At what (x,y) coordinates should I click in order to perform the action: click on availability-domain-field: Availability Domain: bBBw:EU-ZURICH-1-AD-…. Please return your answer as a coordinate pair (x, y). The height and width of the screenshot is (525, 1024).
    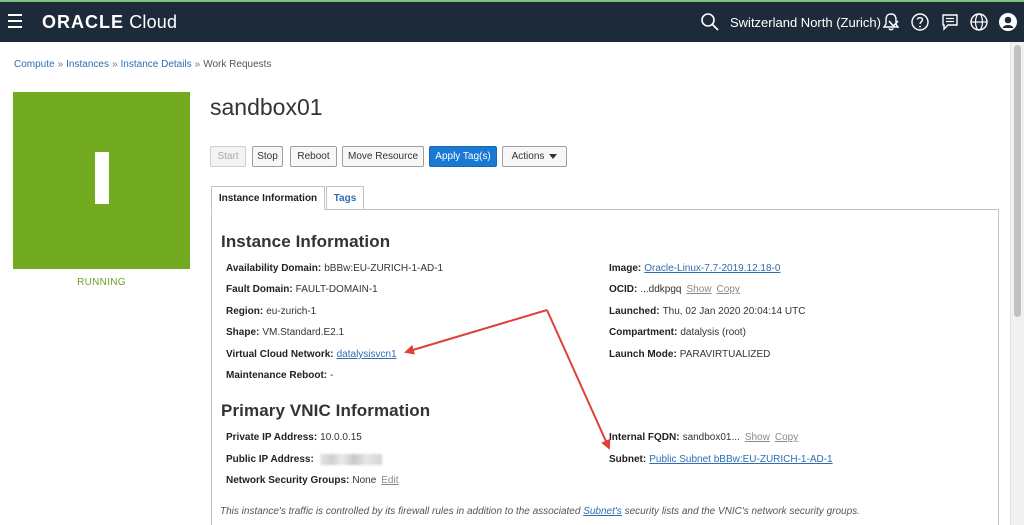
    Looking at the image, I should click on (334, 268).